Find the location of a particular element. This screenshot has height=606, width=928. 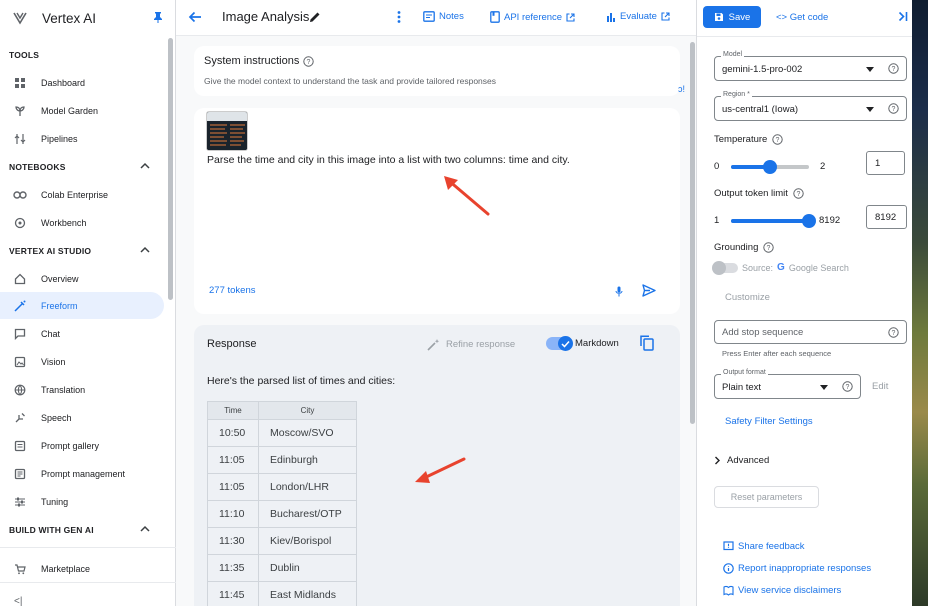

grounding-toggle is located at coordinates (725, 268).